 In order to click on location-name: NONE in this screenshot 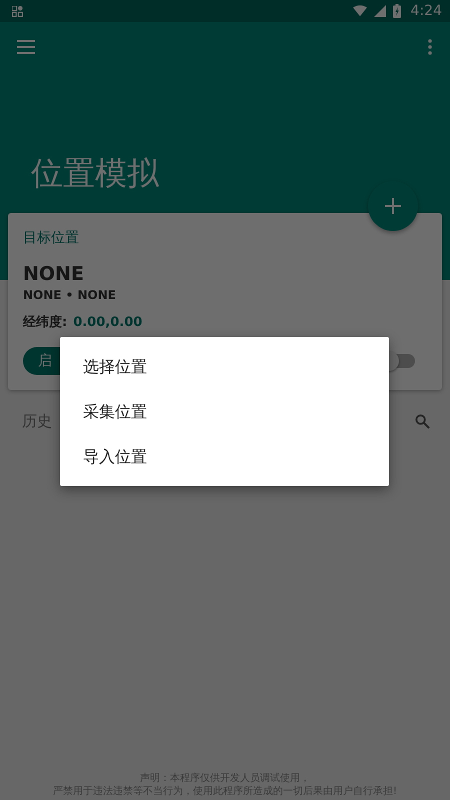, I will do `click(54, 274)`.